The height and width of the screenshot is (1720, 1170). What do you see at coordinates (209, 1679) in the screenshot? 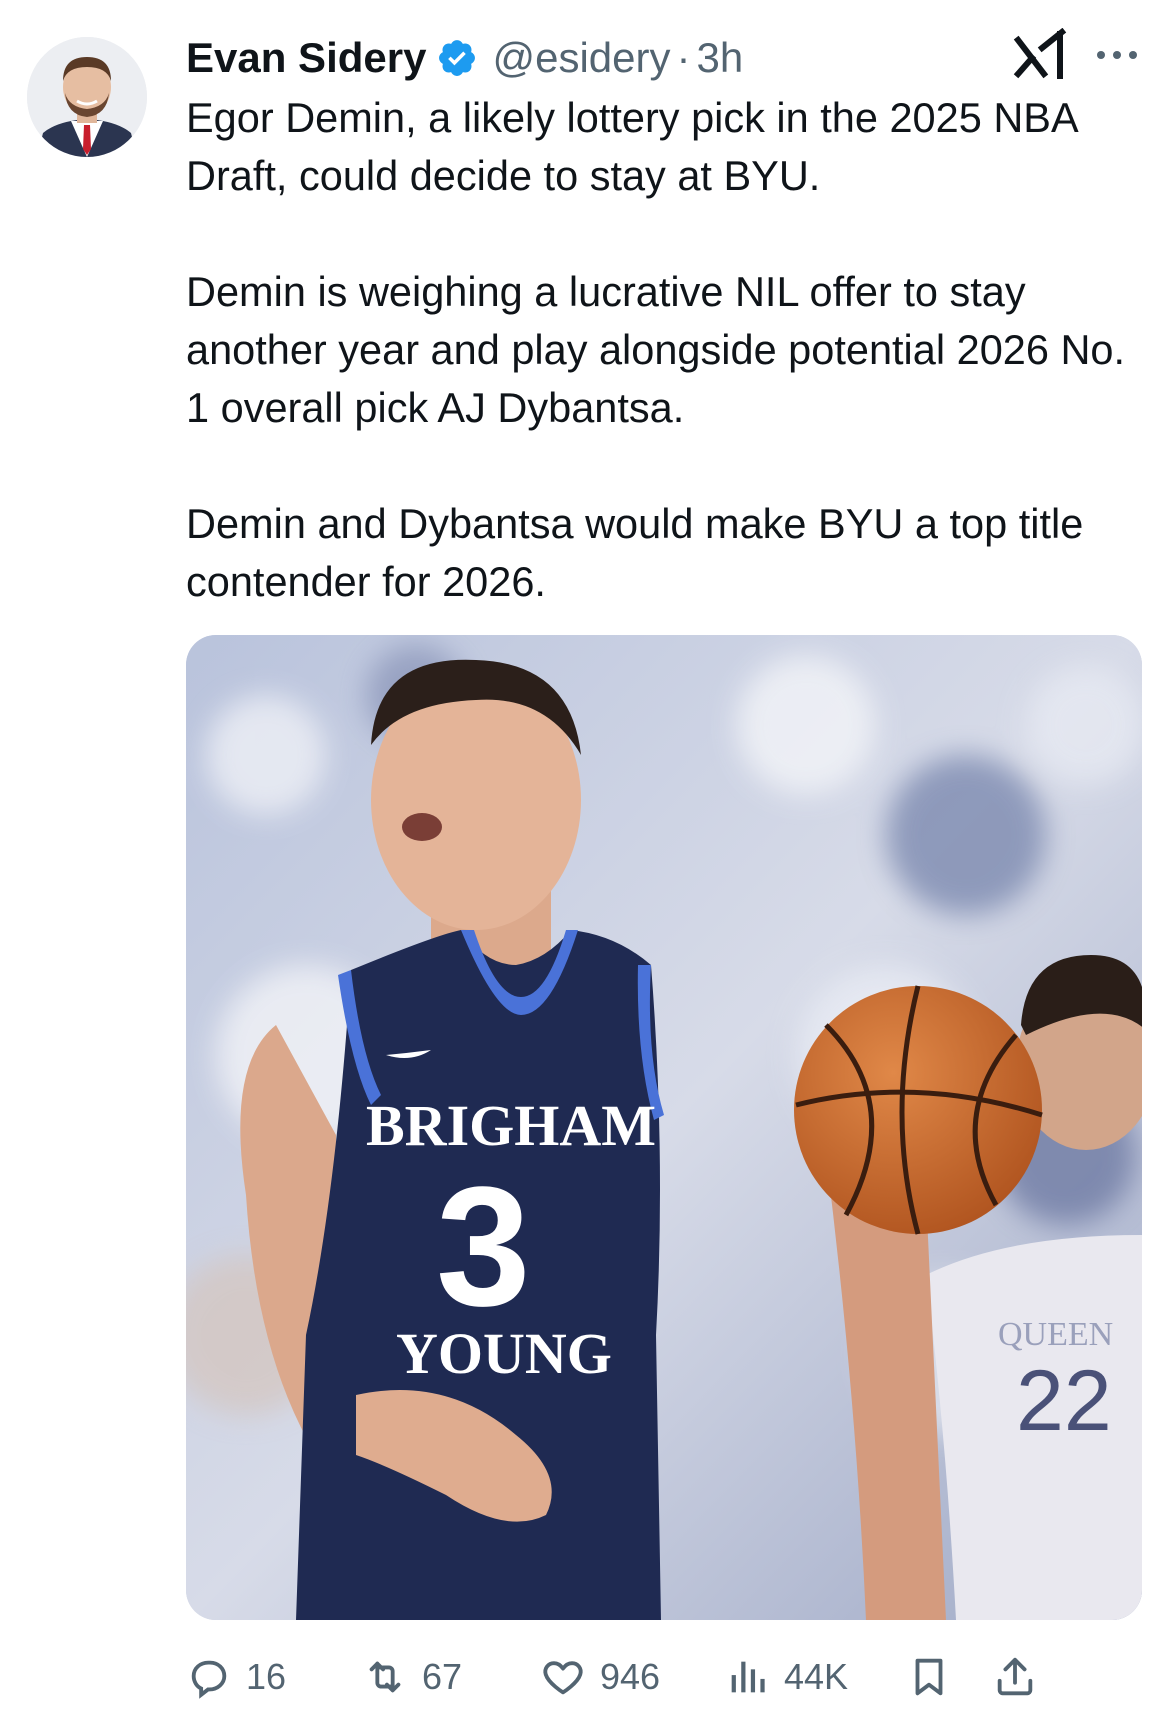
I see `reply-icon` at bounding box center [209, 1679].